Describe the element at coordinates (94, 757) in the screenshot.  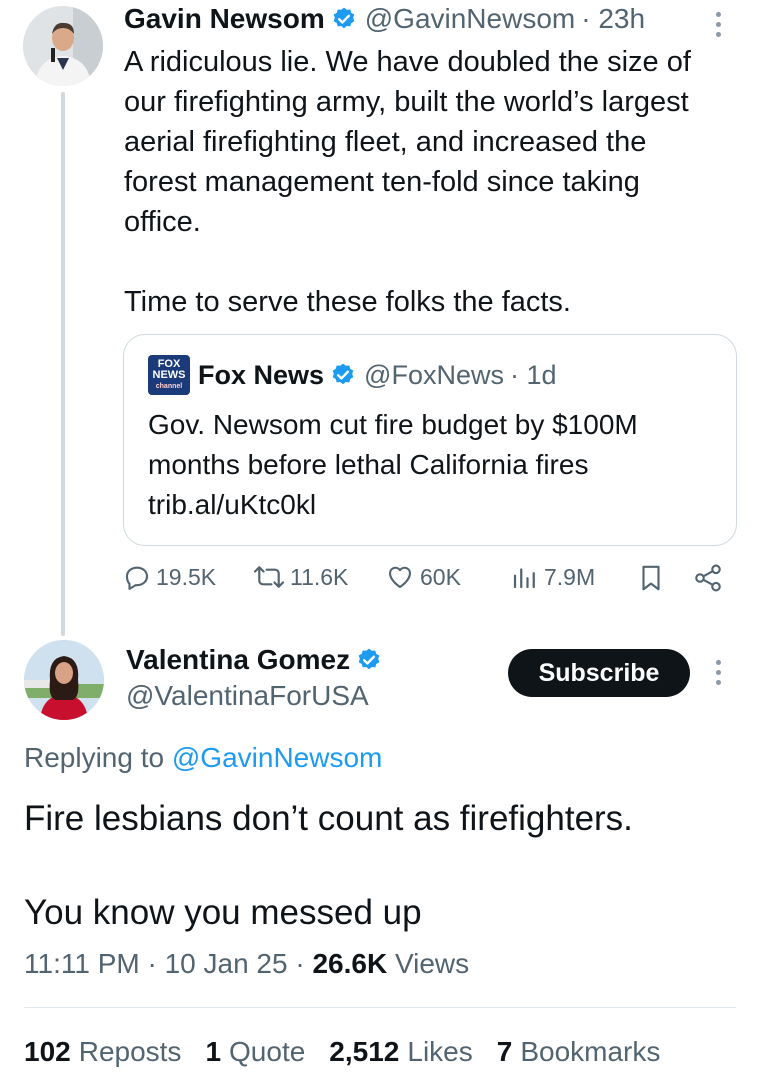
I see `replying-prefix: Replying to` at that location.